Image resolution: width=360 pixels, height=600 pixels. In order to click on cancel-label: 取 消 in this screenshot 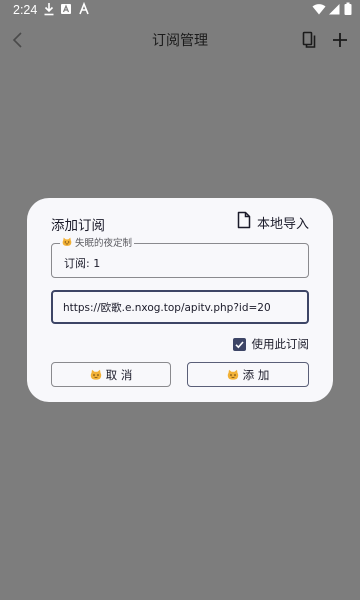, I will do `click(119, 374)`.